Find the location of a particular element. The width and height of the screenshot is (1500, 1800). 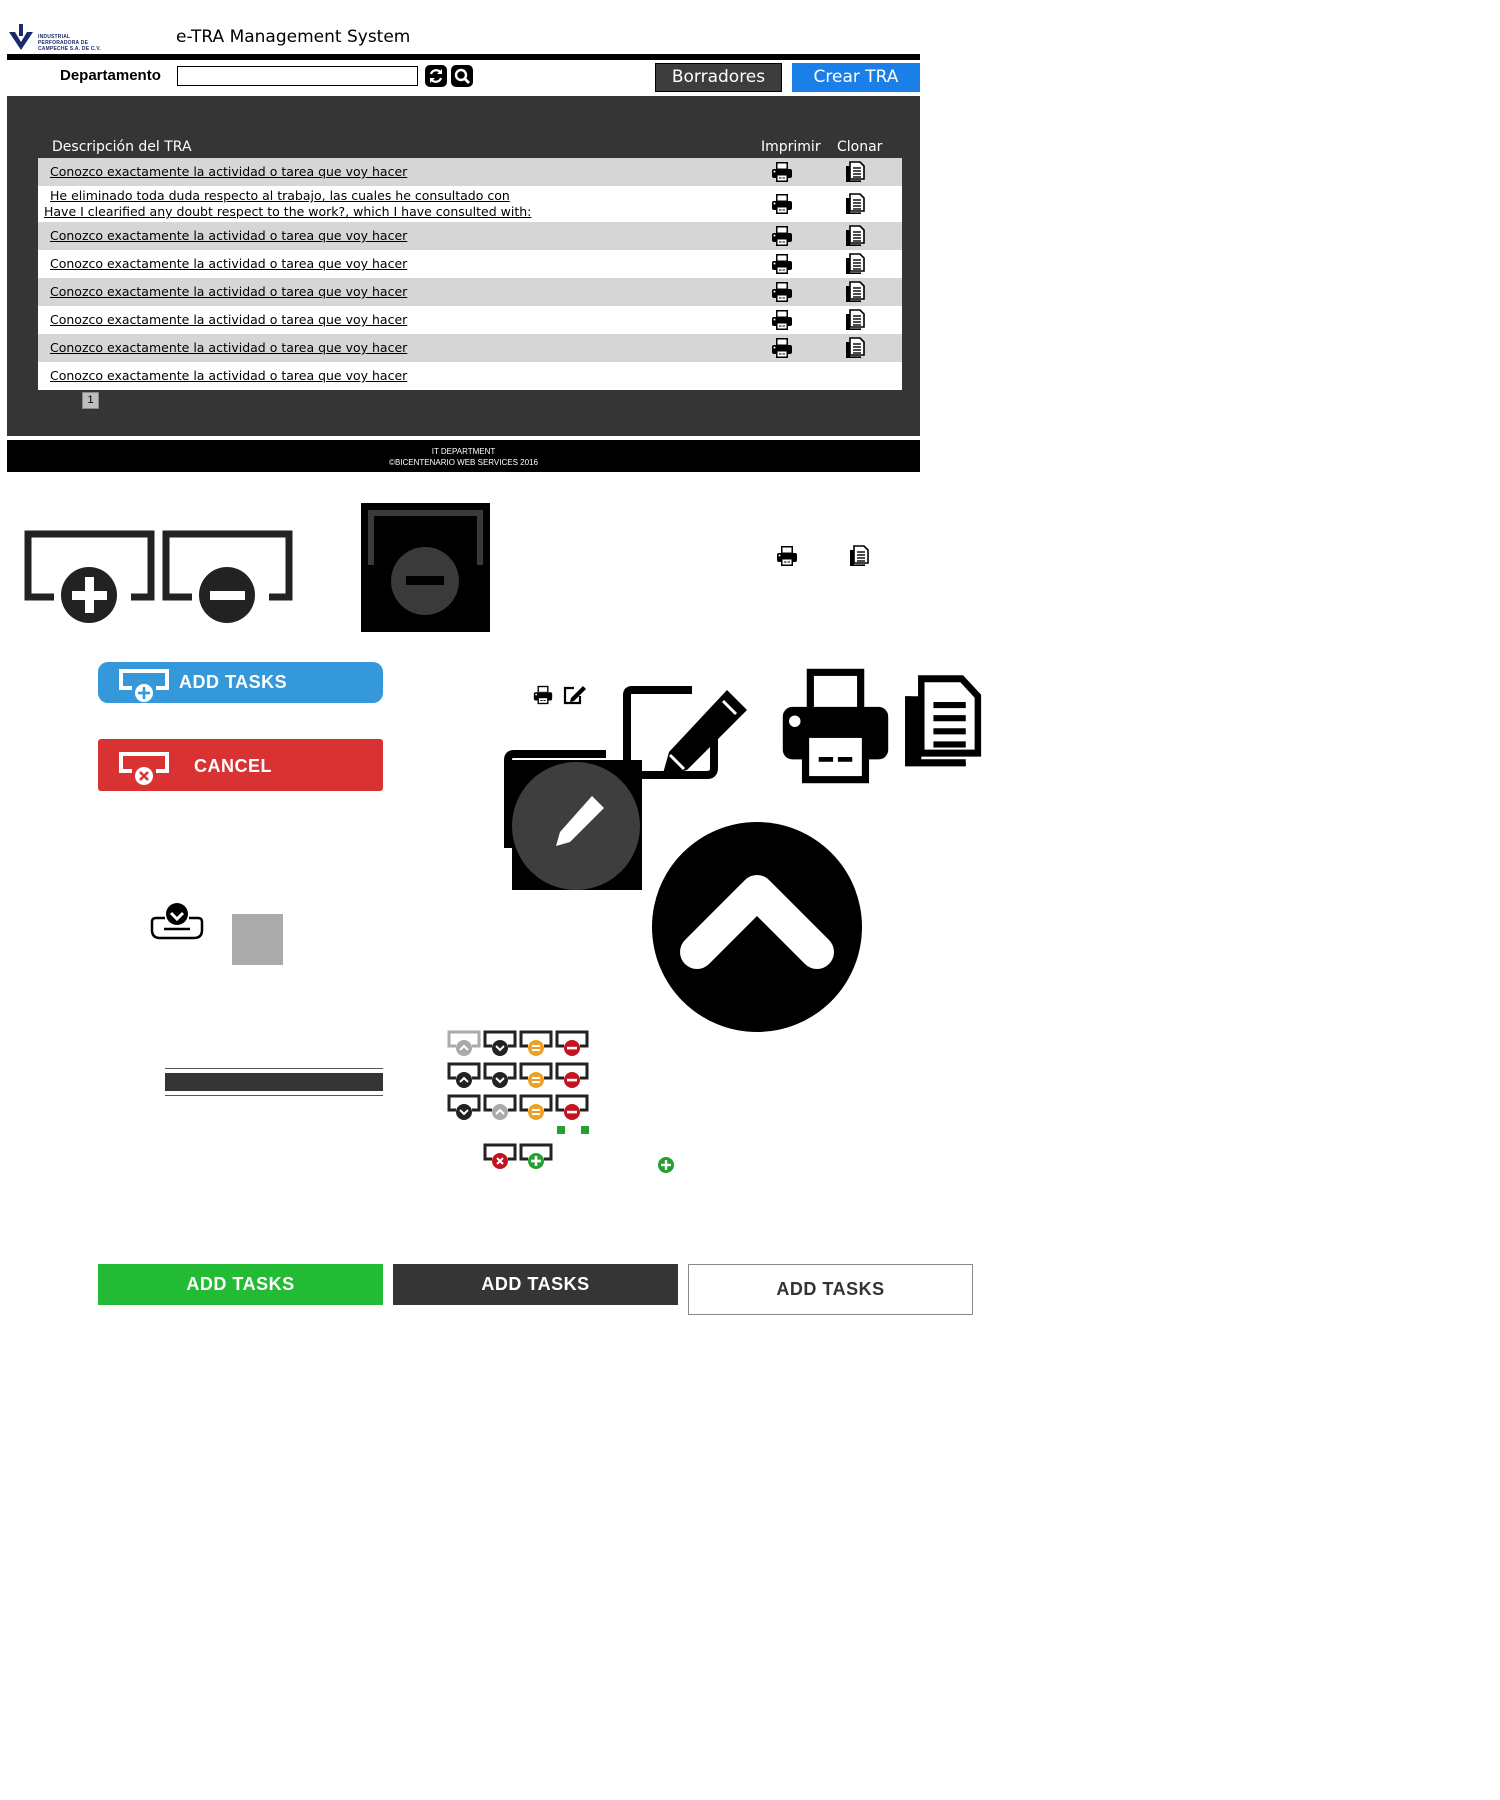

cancel-label: CANCEL is located at coordinates (233, 766).